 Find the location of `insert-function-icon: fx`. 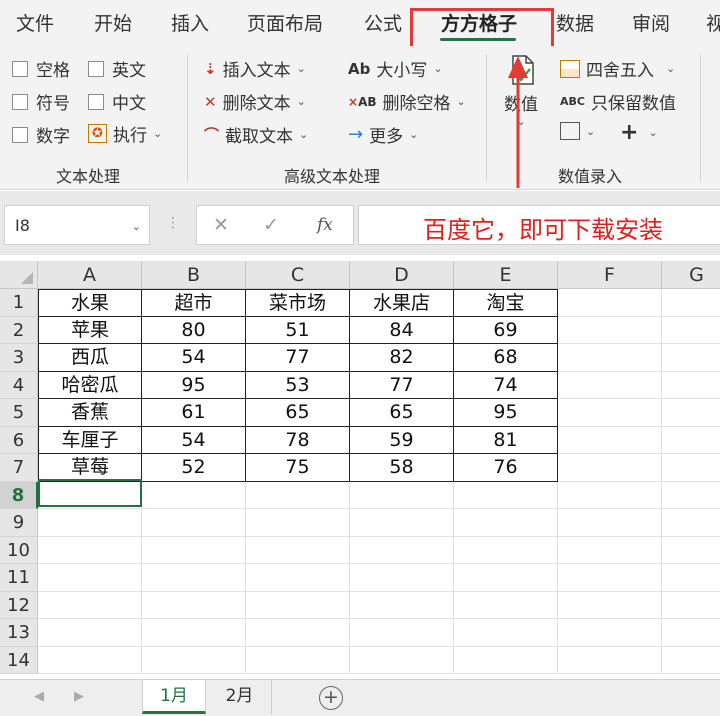

insert-function-icon: fx is located at coordinates (325, 225).